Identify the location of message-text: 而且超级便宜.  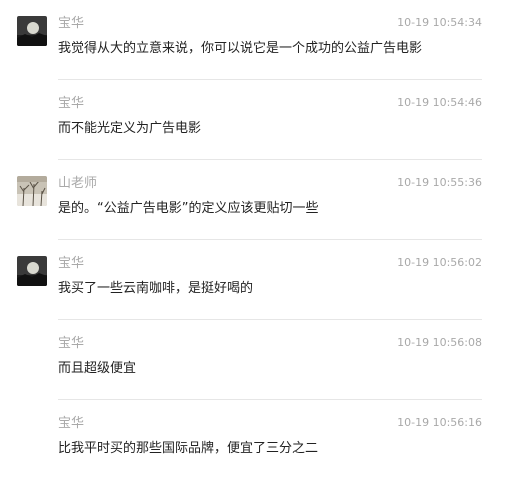
(97, 368).